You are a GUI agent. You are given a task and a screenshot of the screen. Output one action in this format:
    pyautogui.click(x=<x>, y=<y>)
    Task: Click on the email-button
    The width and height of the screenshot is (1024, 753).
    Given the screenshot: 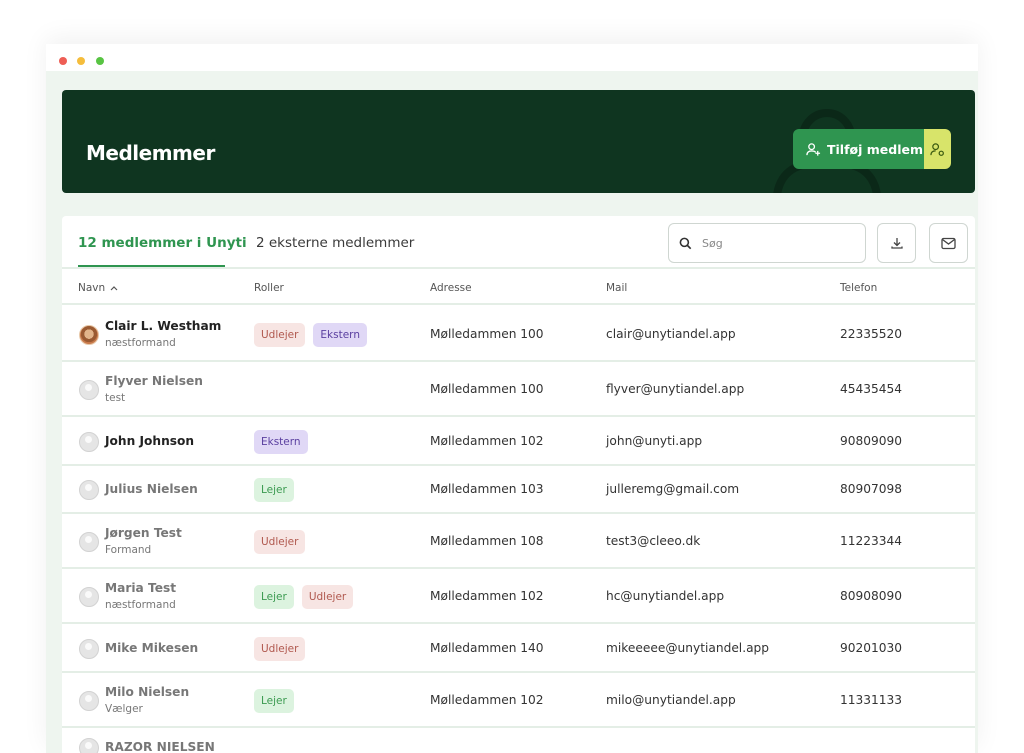 What is the action you would take?
    pyautogui.click(x=948, y=243)
    